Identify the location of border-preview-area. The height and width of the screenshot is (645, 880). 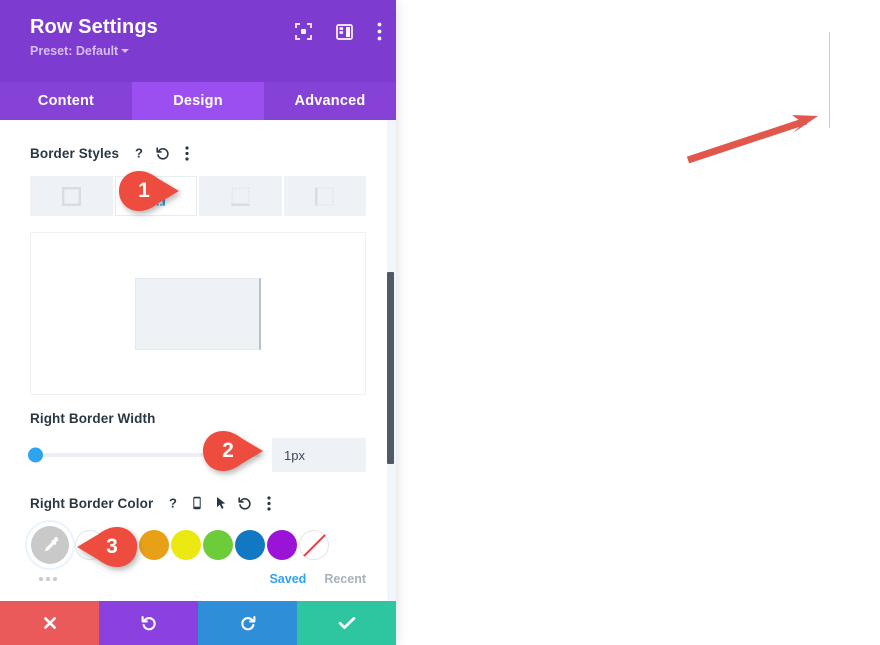
(198, 313).